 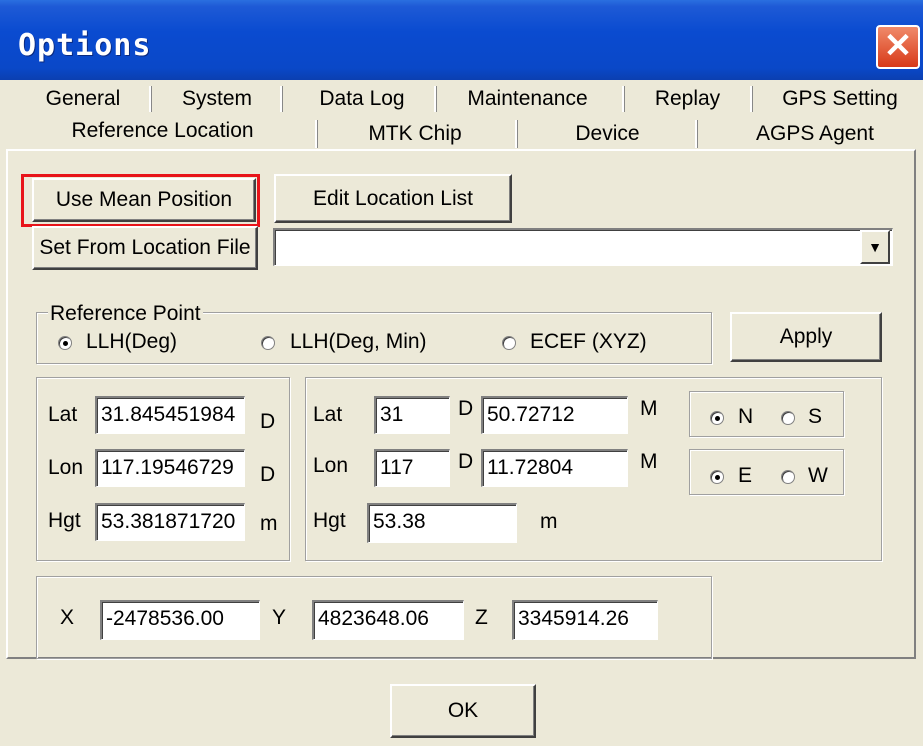 I want to click on y-field: 4823648.06, so click(x=388, y=620).